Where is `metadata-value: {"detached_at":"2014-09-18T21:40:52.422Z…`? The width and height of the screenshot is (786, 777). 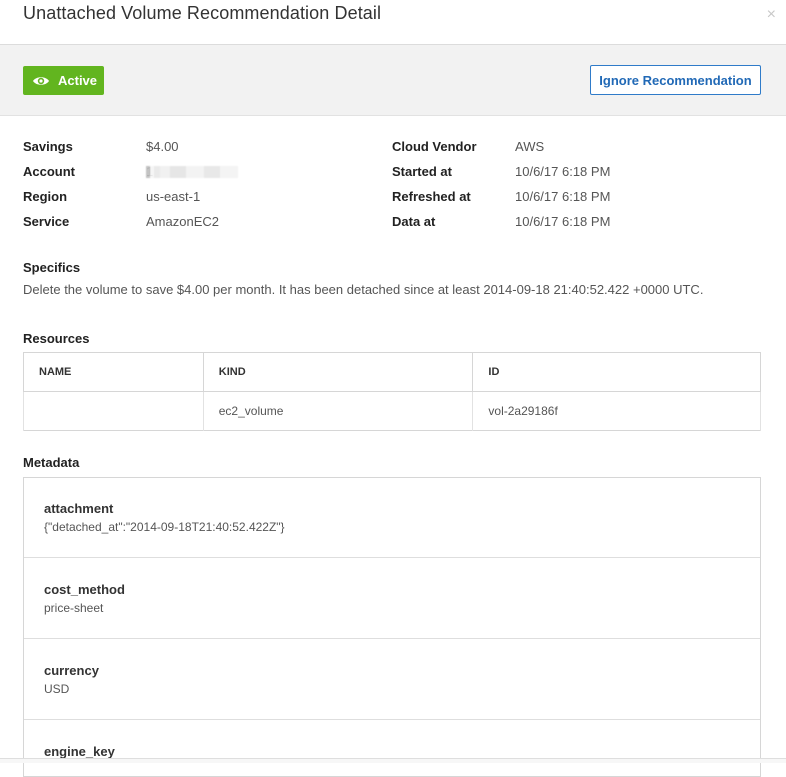 metadata-value: {"detached_at":"2014-09-18T21:40:52.422Z… is located at coordinates (164, 527).